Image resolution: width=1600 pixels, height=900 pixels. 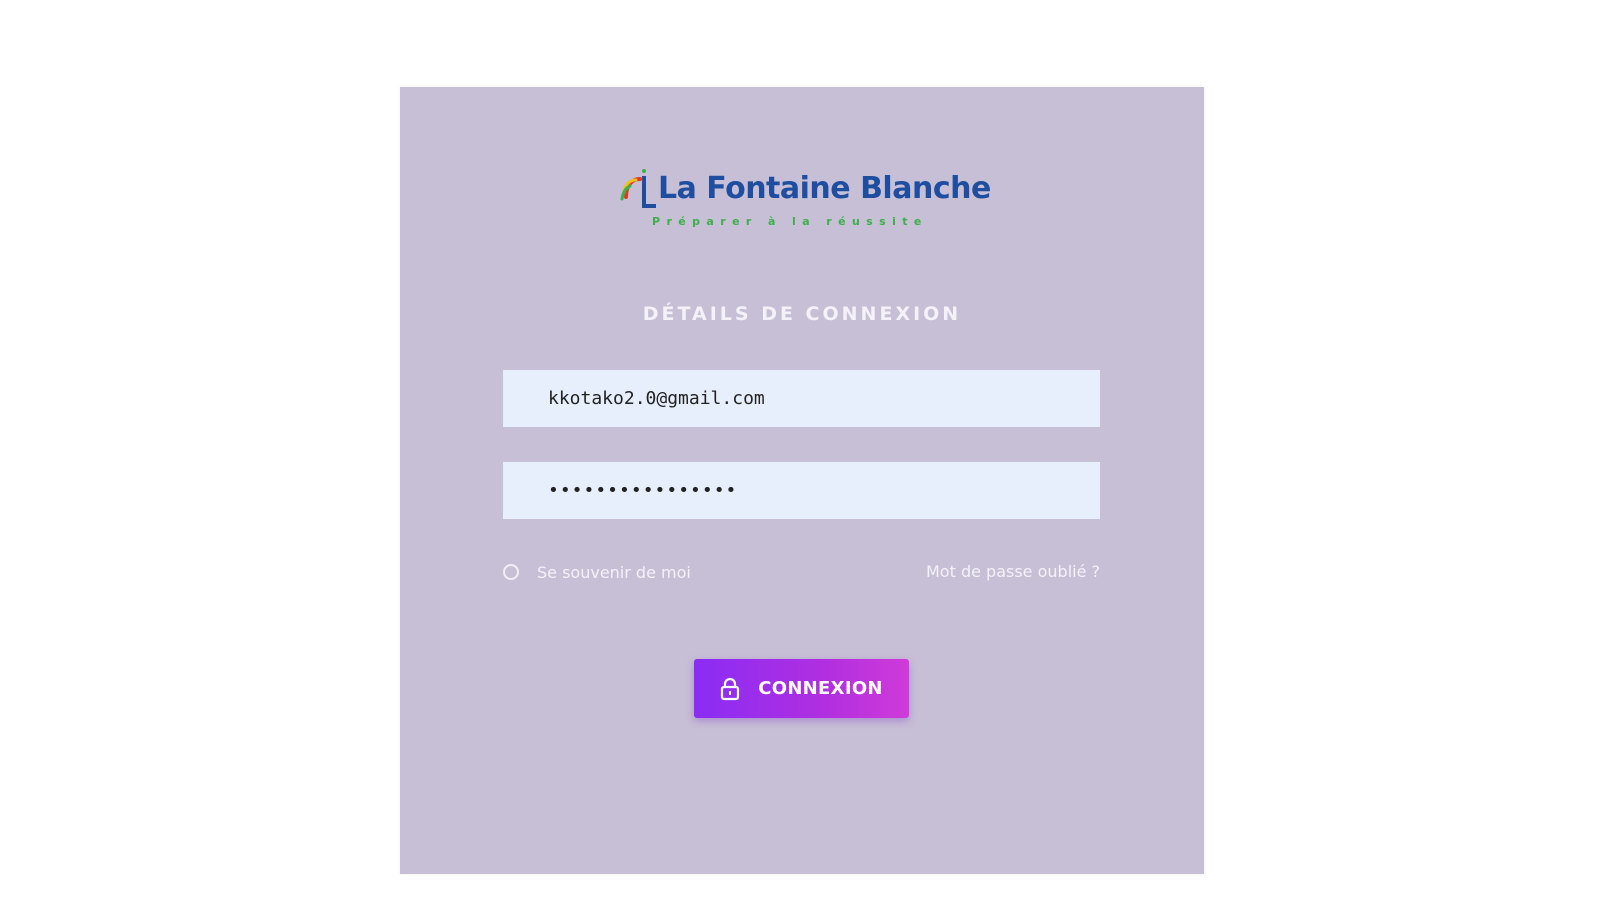 What do you see at coordinates (820, 688) in the screenshot?
I see `login-button-label: CONNEXION` at bounding box center [820, 688].